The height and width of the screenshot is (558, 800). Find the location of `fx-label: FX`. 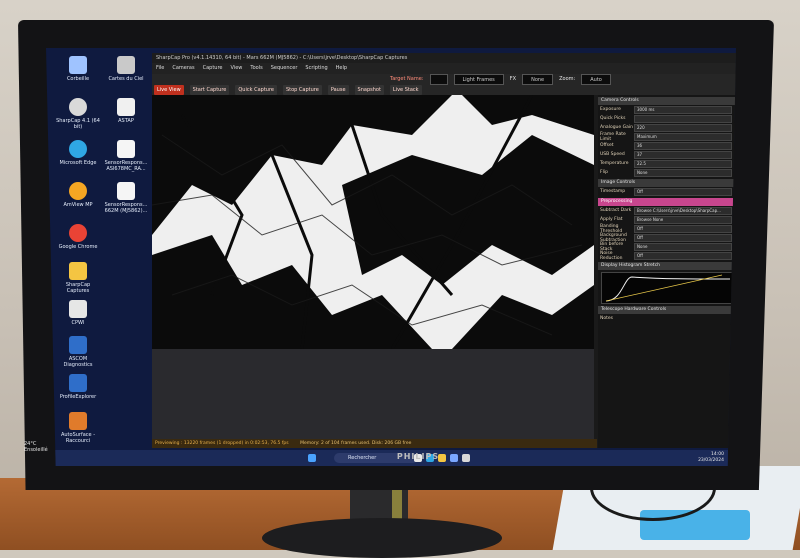

fx-label: FX is located at coordinates (513, 79).